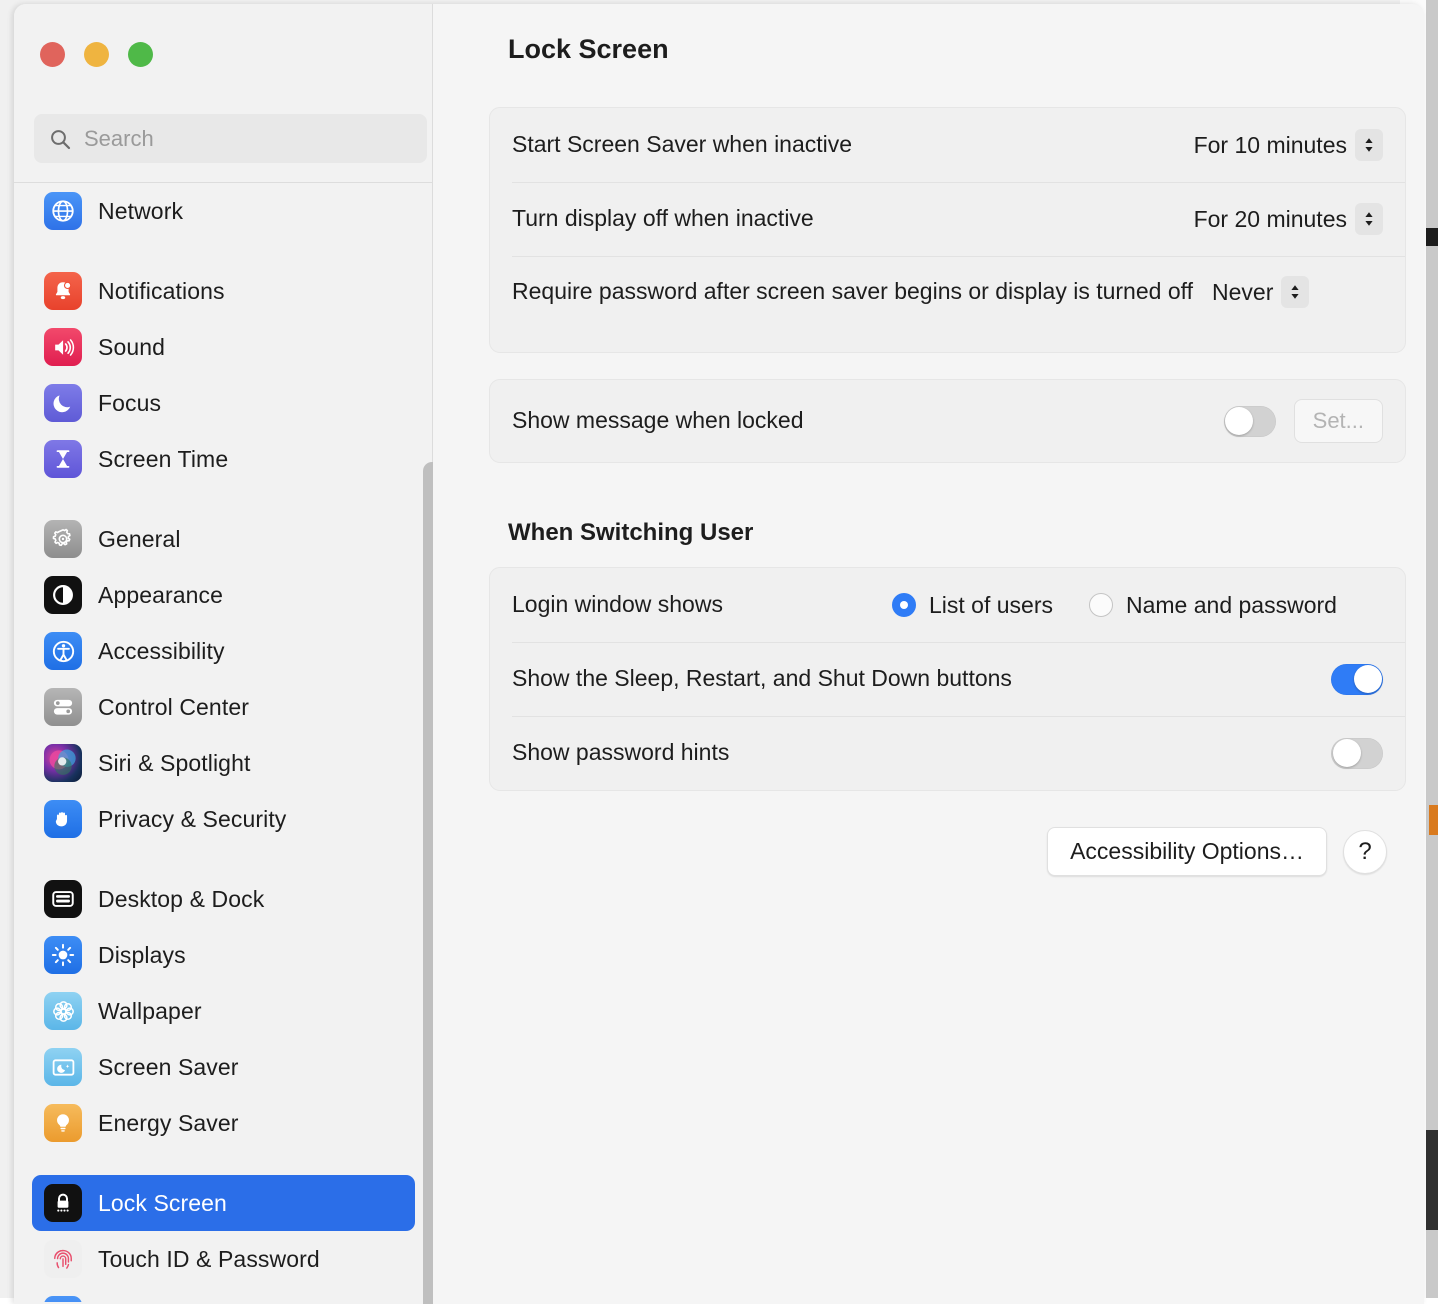 The image size is (1438, 1304). Describe the element at coordinates (63, 819) in the screenshot. I see `hand-icon` at that location.